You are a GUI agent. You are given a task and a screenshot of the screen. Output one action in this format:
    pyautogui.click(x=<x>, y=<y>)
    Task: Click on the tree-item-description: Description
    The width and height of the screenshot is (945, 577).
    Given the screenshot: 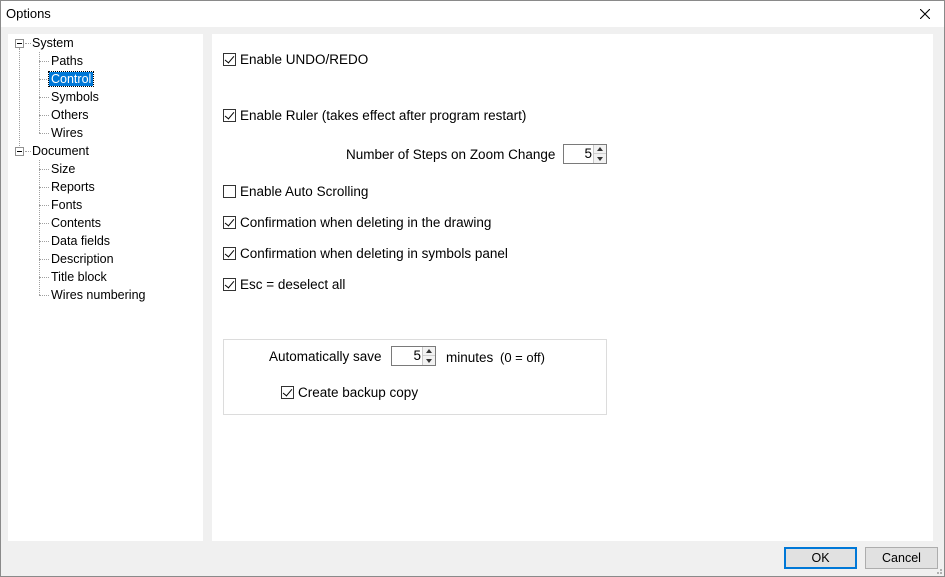 What is the action you would take?
    pyautogui.click(x=82, y=259)
    